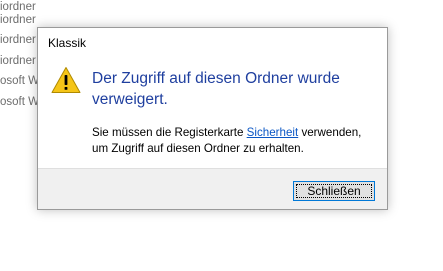  Describe the element at coordinates (169, 132) in the screenshot. I see `detail-text-before-link: Sie müssen die Registerkarte` at that location.